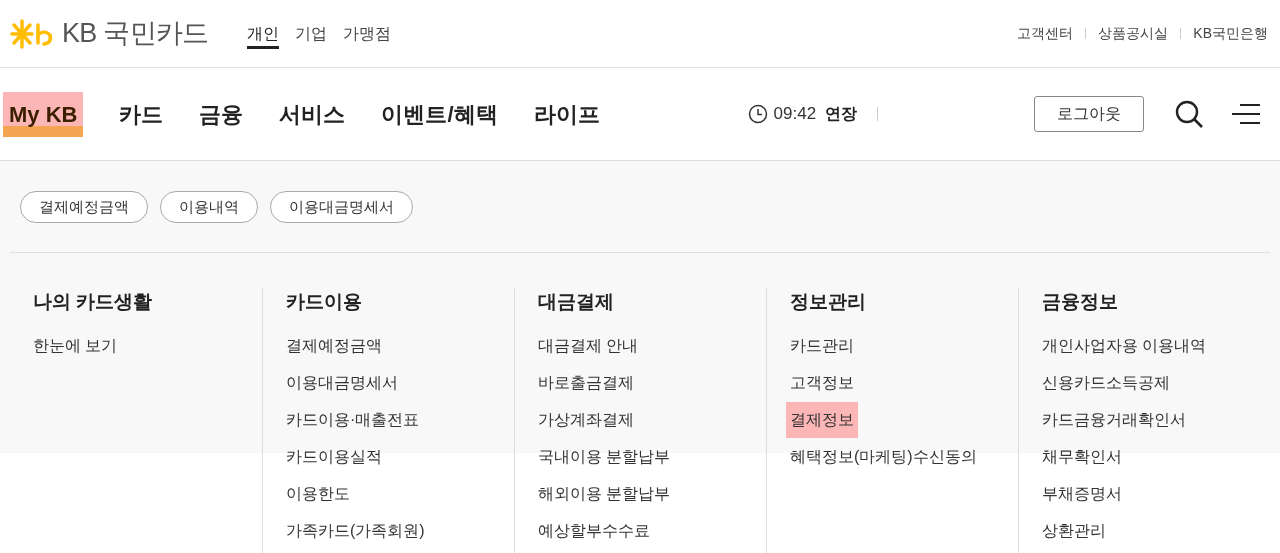 The height and width of the screenshot is (553, 1280). What do you see at coordinates (221, 114) in the screenshot?
I see `main-nav-item: 금융` at bounding box center [221, 114].